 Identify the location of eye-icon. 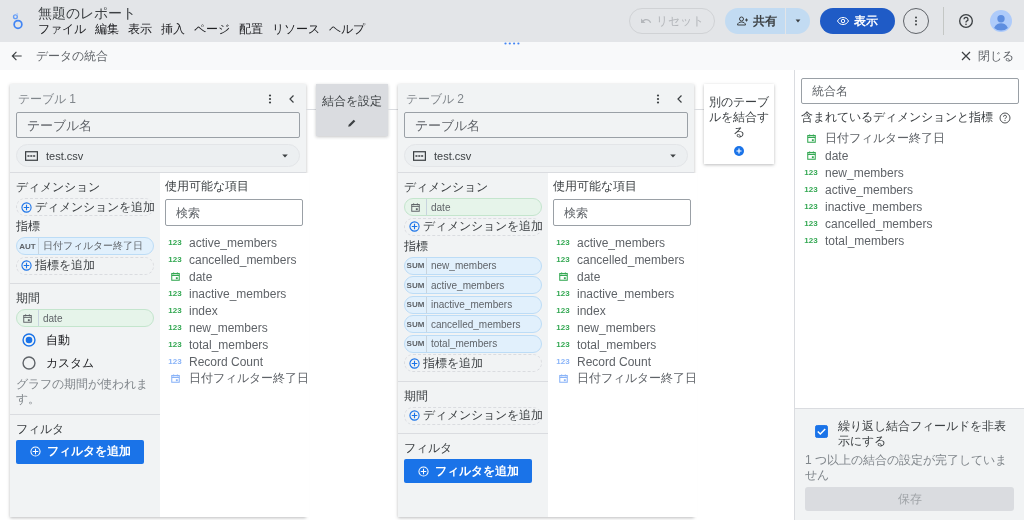
(843, 21).